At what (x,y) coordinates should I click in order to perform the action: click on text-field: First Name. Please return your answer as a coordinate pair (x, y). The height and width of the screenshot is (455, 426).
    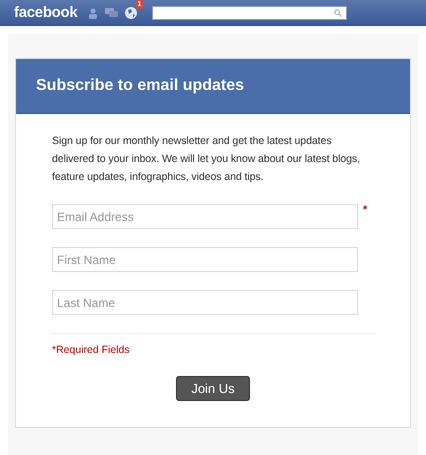
    Looking at the image, I should click on (205, 259).